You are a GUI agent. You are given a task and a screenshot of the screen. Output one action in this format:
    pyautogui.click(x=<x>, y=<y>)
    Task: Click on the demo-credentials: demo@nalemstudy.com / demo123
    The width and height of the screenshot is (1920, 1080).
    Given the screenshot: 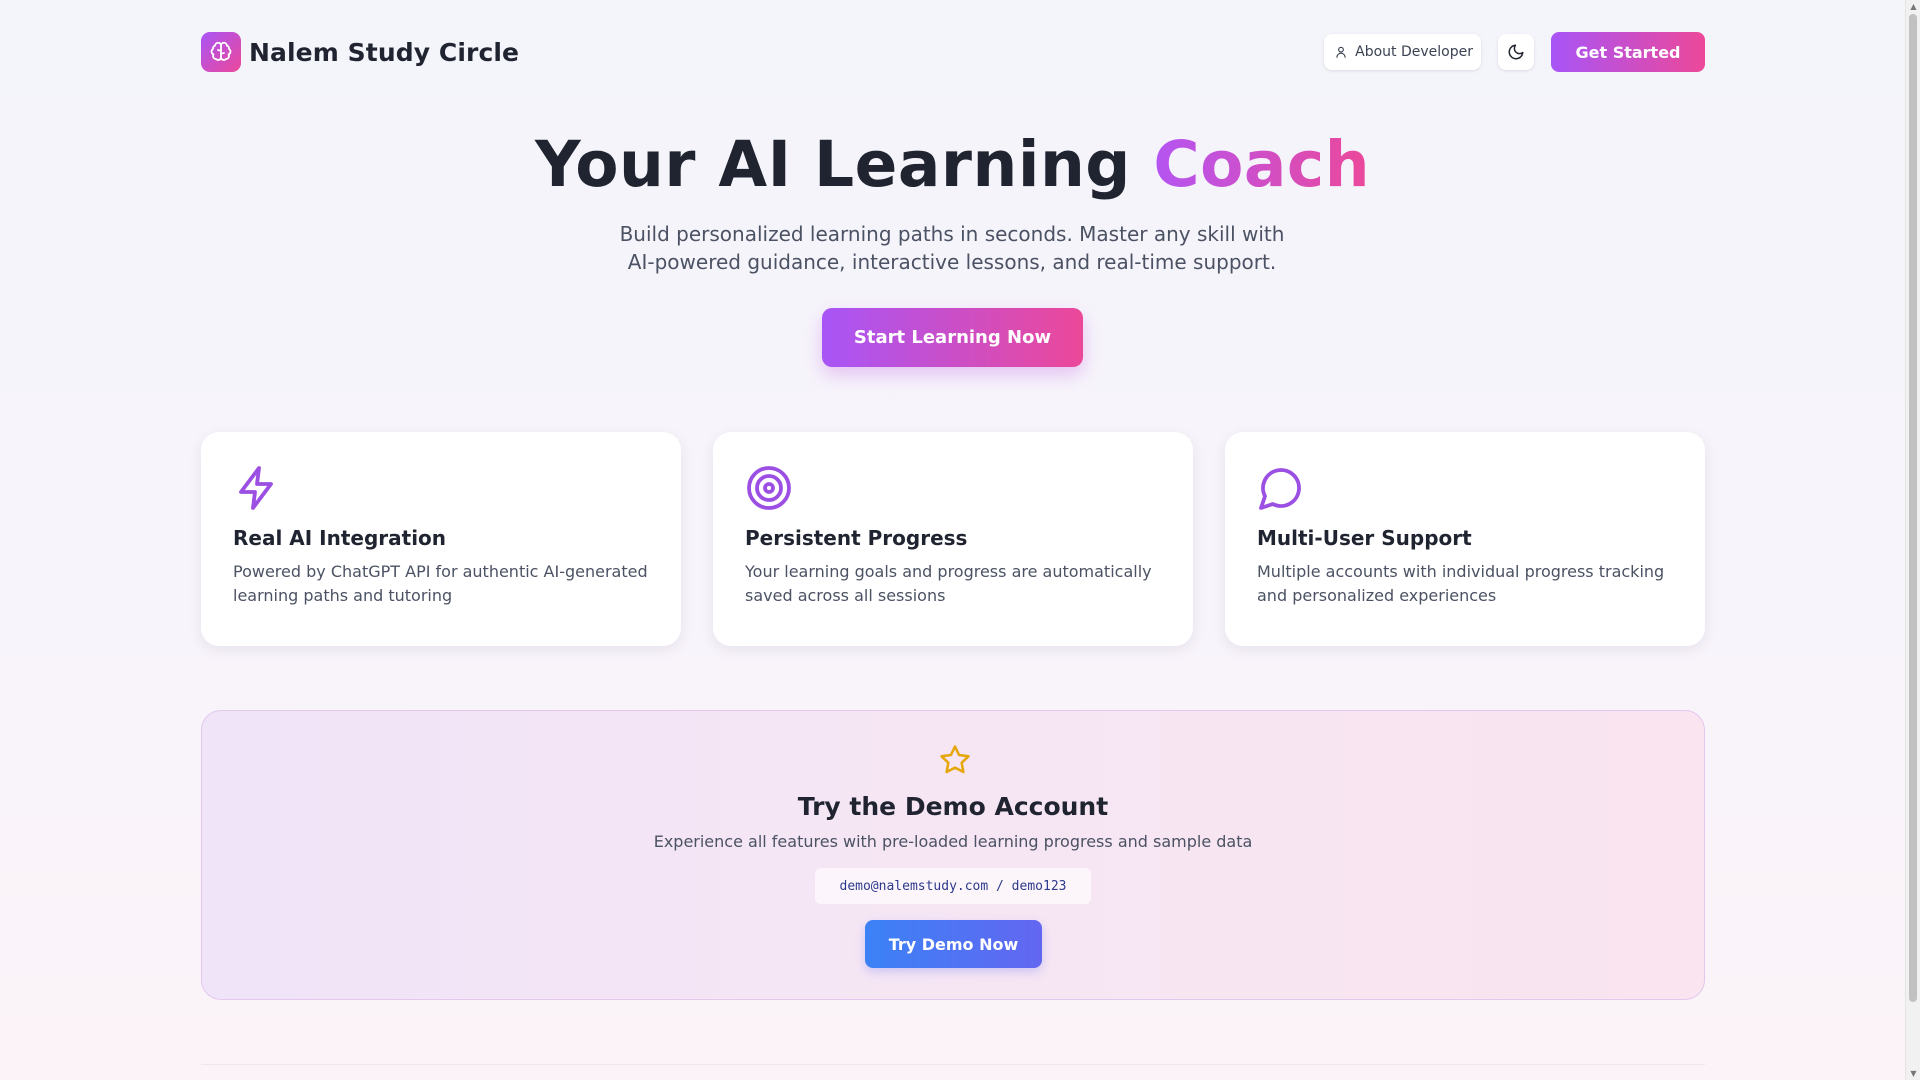 What is the action you would take?
    pyautogui.click(x=953, y=886)
    